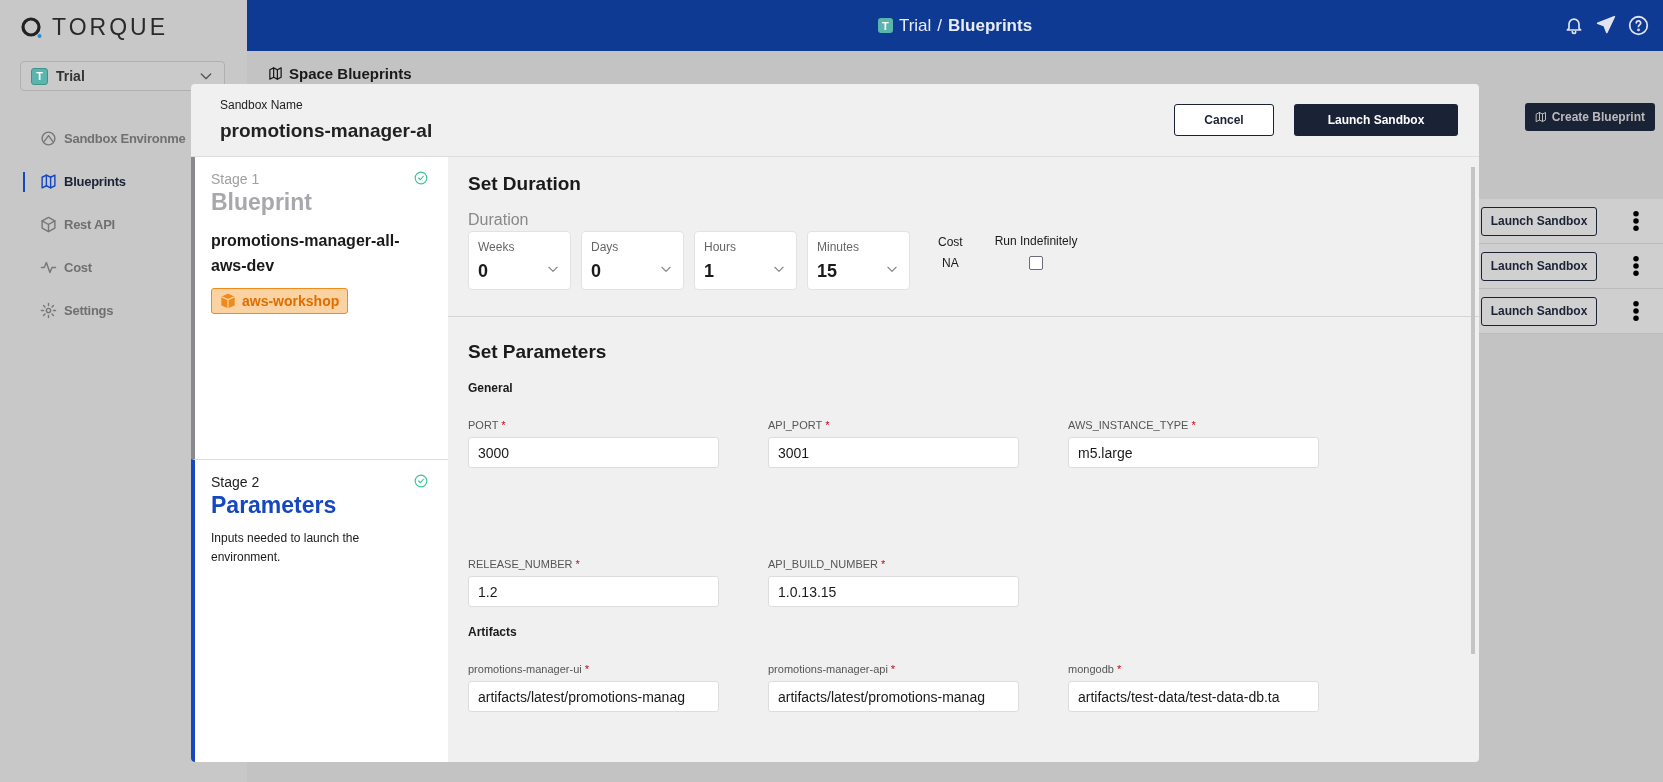  Describe the element at coordinates (593, 452) in the screenshot. I see `input-field: 3000` at that location.